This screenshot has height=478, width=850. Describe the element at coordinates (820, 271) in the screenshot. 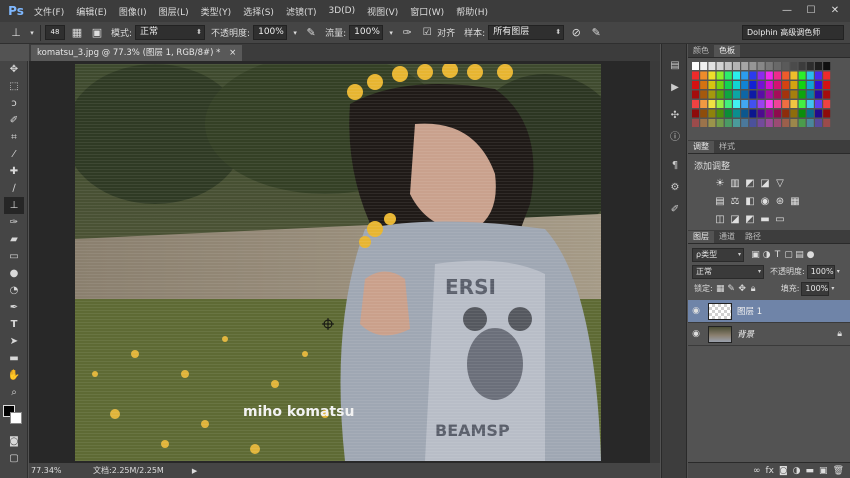

I see `layer-opacity-input: 100%` at that location.